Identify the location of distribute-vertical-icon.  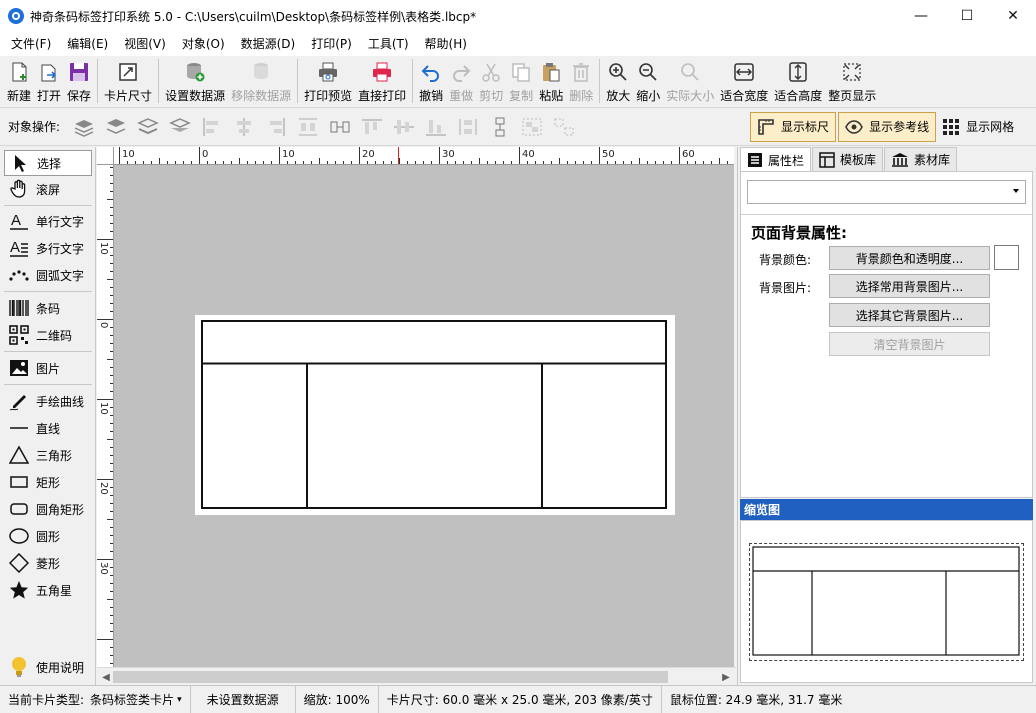
(468, 127).